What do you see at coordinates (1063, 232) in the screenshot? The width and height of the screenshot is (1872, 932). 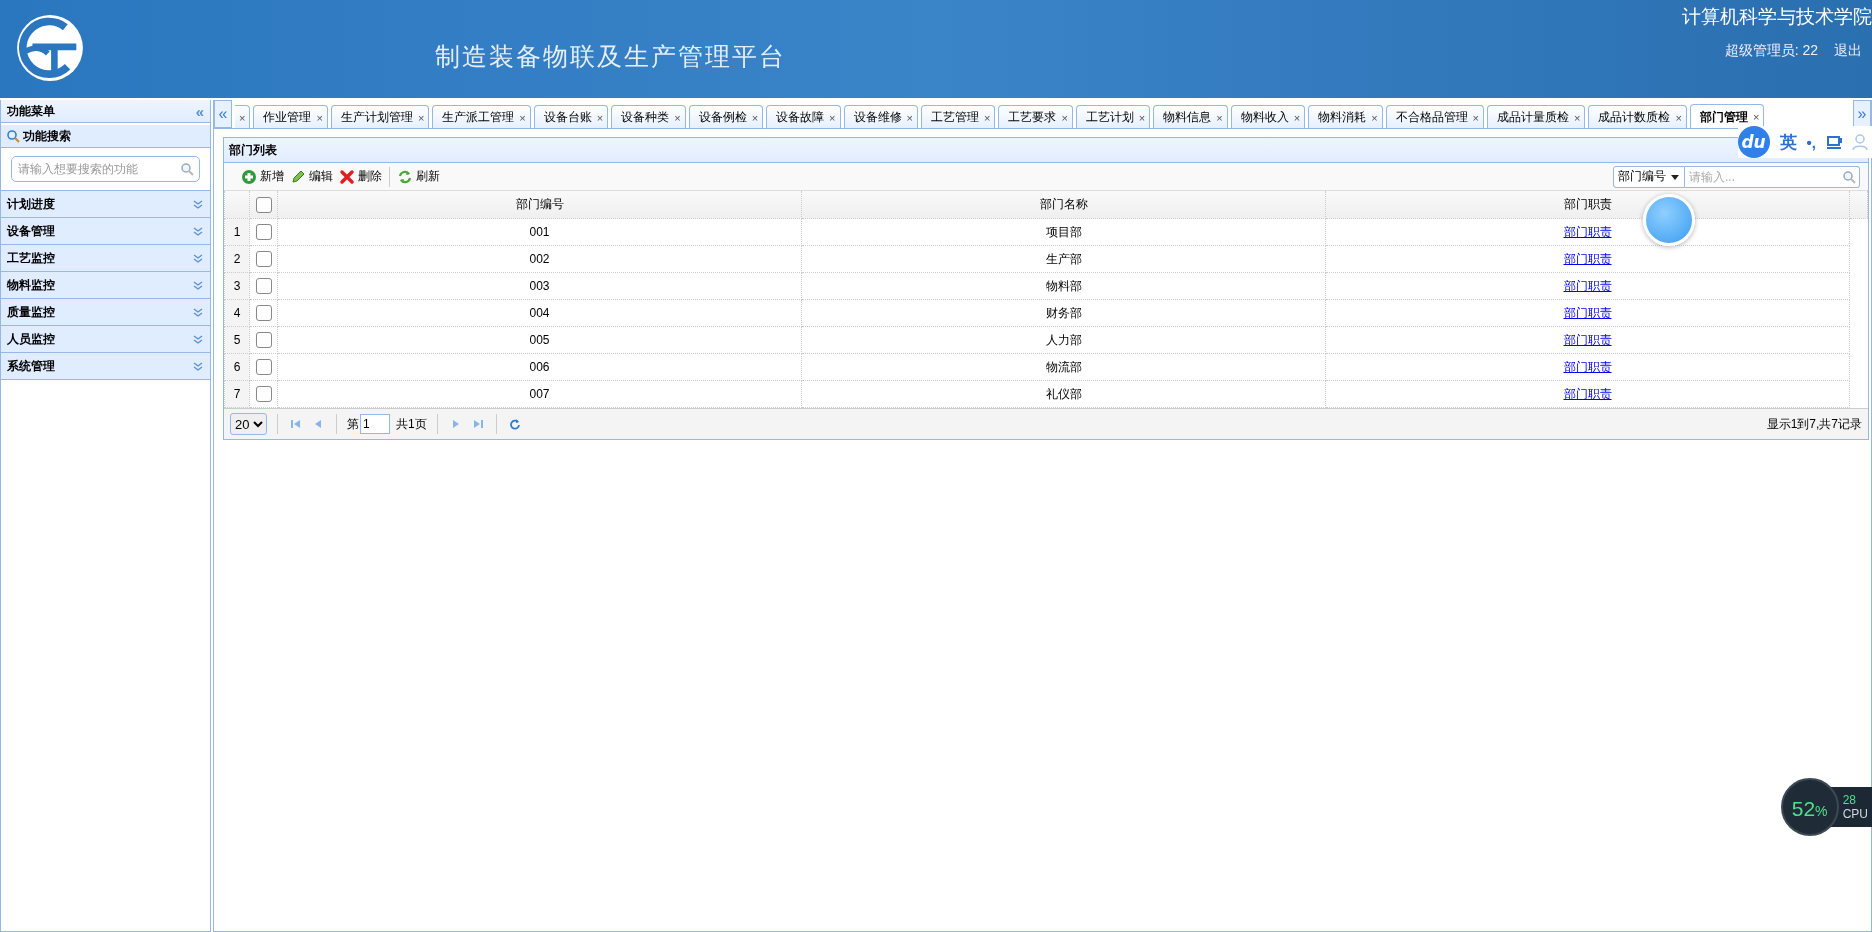 I see `table-cell: 项目部` at bounding box center [1063, 232].